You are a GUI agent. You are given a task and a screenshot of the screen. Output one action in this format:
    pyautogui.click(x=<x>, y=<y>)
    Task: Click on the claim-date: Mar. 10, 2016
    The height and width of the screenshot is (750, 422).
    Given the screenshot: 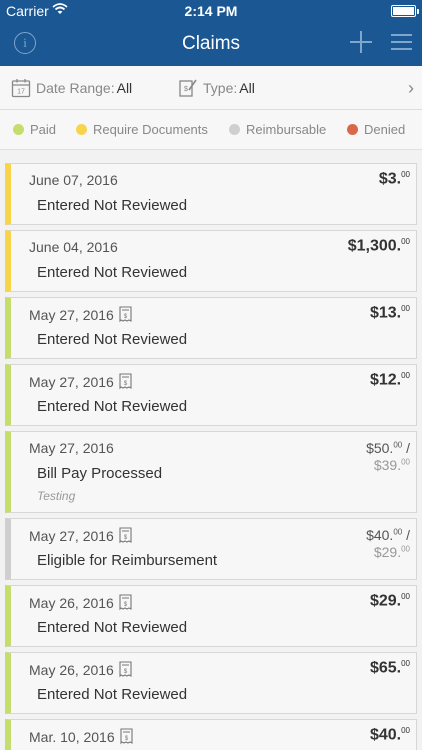 What is the action you would take?
    pyautogui.click(x=72, y=736)
    